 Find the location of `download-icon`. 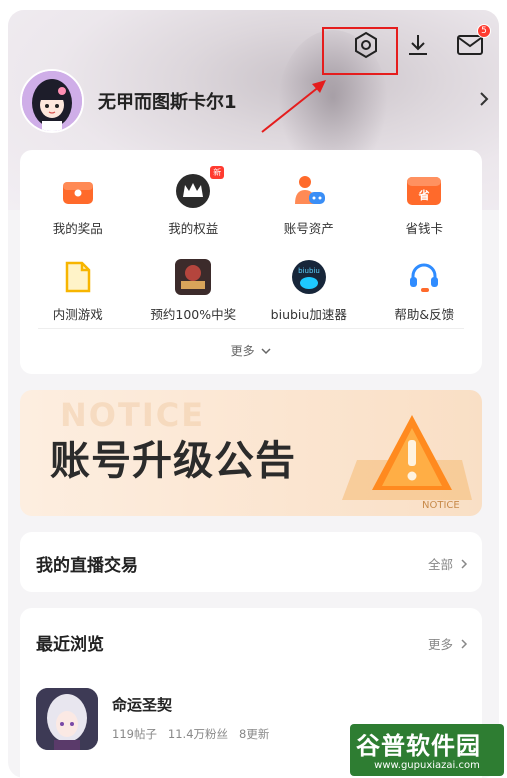

download-icon is located at coordinates (418, 45).